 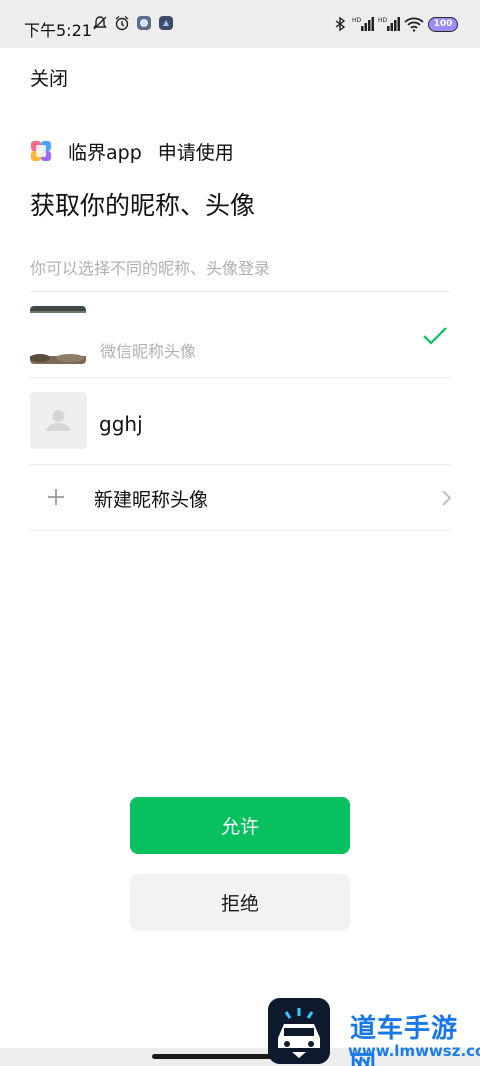 I want to click on page-subtitle: 你可以选择不同的昵称、头像登录, so click(x=150, y=268).